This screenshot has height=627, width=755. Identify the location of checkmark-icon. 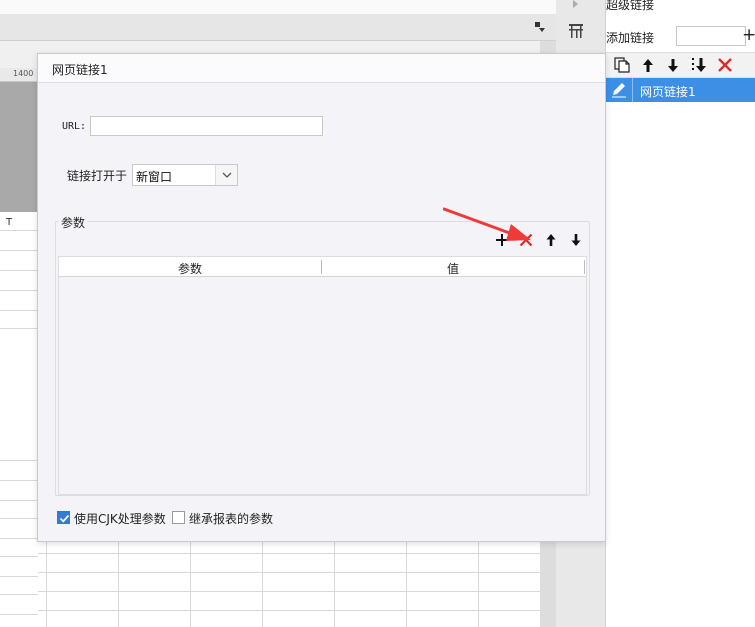
(64, 518).